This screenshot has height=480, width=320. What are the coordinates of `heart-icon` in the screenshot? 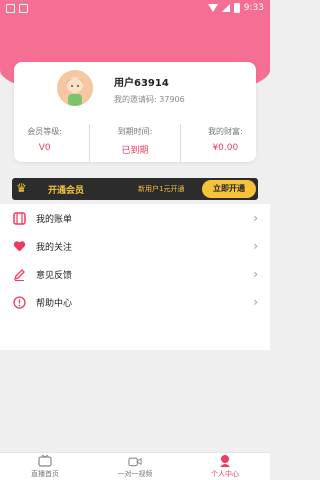 It's located at (19, 246).